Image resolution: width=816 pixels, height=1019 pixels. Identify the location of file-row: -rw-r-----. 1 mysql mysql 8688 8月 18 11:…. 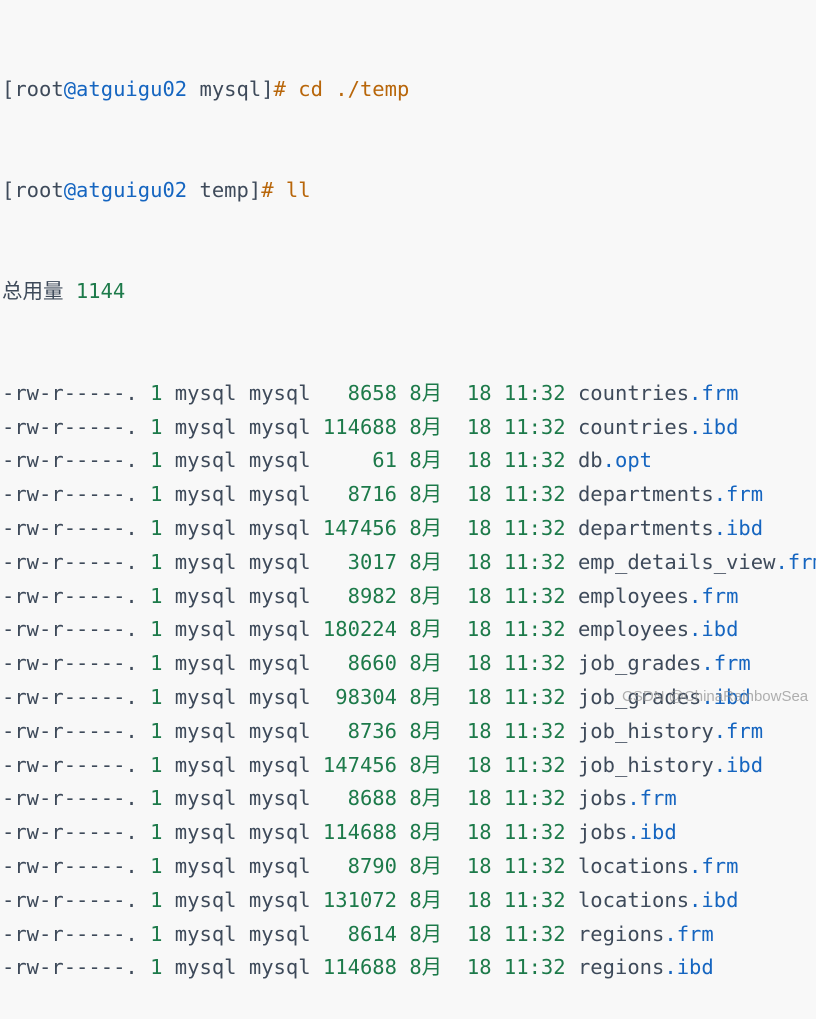
(409, 799).